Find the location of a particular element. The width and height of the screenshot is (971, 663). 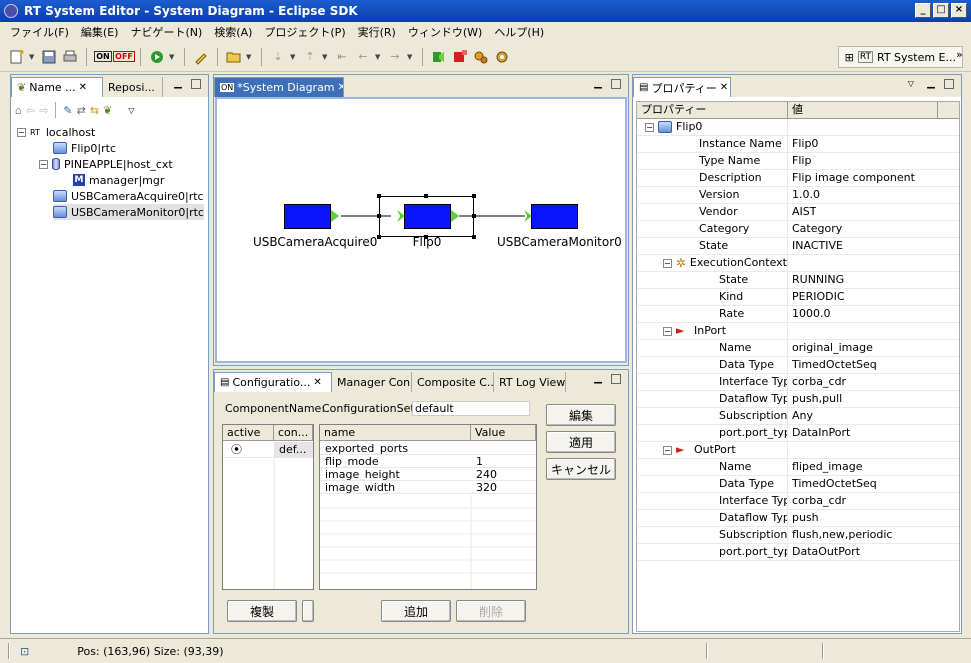

component-usbcameraacquire0 is located at coordinates (307, 216).